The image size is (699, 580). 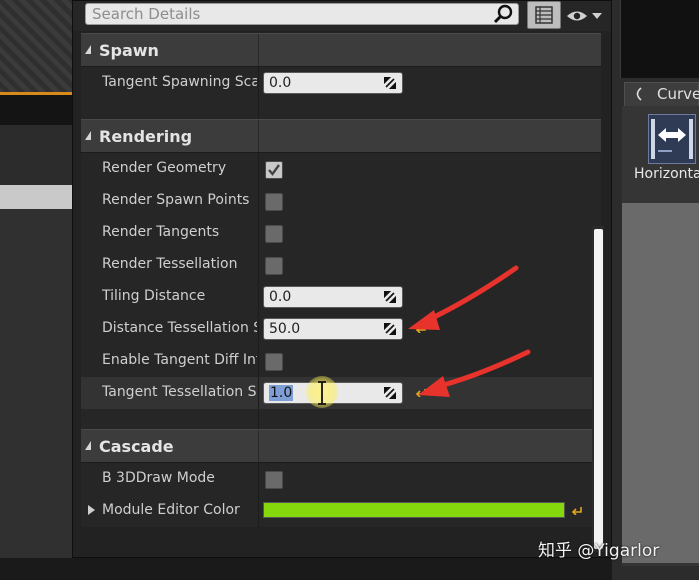 What do you see at coordinates (274, 480) in the screenshot?
I see `b3d-draw-mode-checkbox` at bounding box center [274, 480].